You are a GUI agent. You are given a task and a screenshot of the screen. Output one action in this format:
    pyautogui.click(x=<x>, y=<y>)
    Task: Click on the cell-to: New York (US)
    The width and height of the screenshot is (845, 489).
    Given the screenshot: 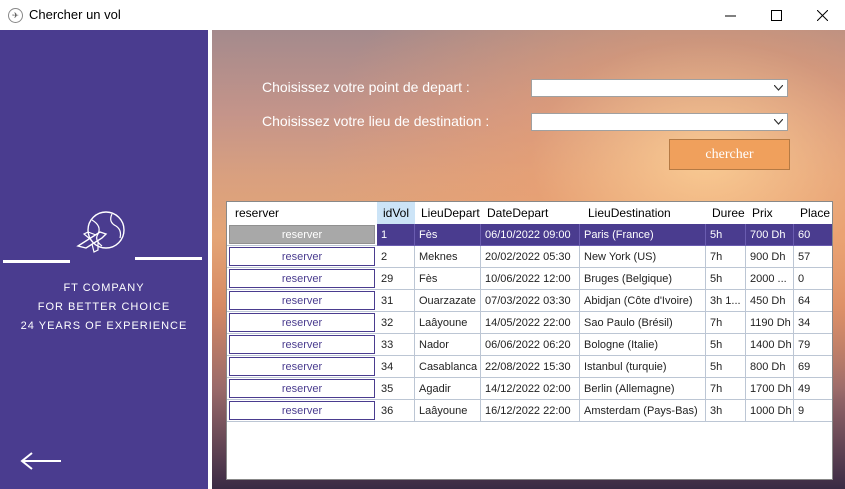 What is the action you would take?
    pyautogui.click(x=643, y=257)
    